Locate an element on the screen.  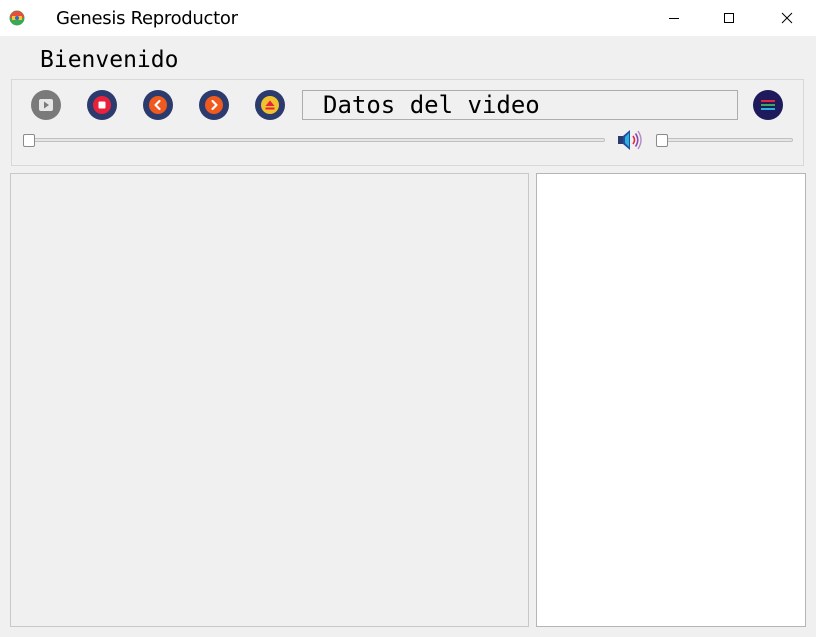
menu-icon is located at coordinates (768, 105).